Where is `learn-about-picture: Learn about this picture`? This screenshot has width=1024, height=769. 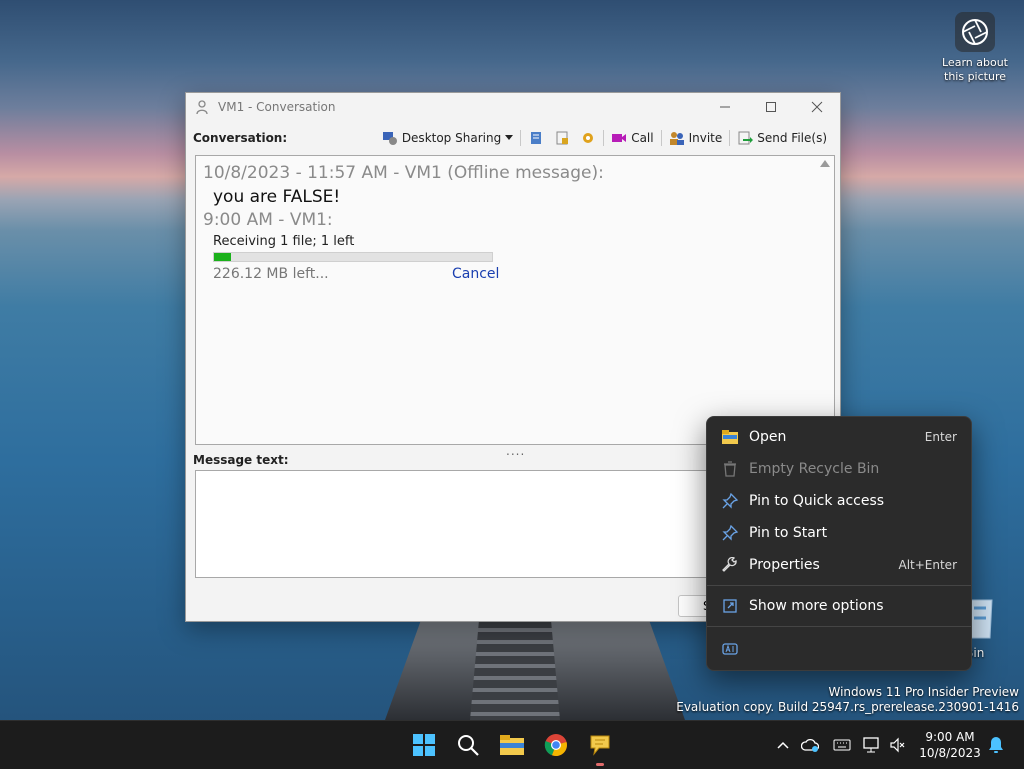
learn-about-picture: Learn about this picture is located at coordinates (975, 48).